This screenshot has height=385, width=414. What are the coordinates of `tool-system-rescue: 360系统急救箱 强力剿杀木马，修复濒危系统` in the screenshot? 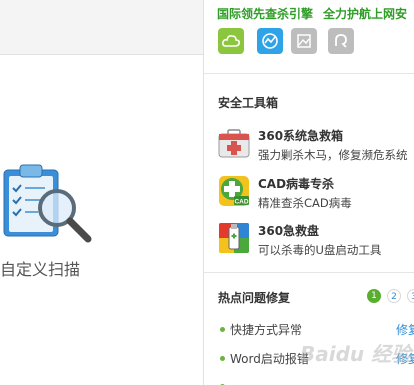 It's located at (316, 145).